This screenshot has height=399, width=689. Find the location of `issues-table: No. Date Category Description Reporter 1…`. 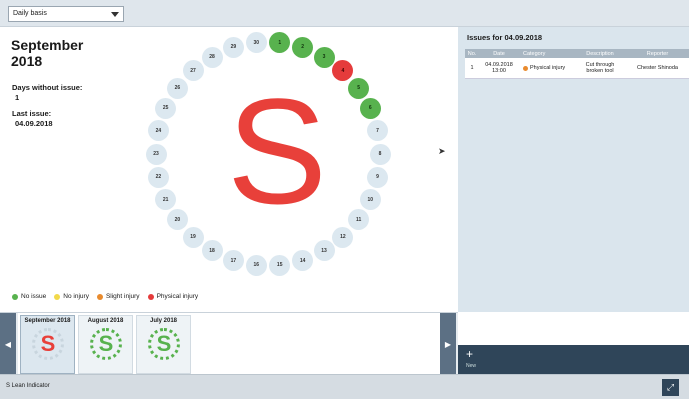

issues-table: No. Date Category Description Reporter 1… is located at coordinates (577, 64).